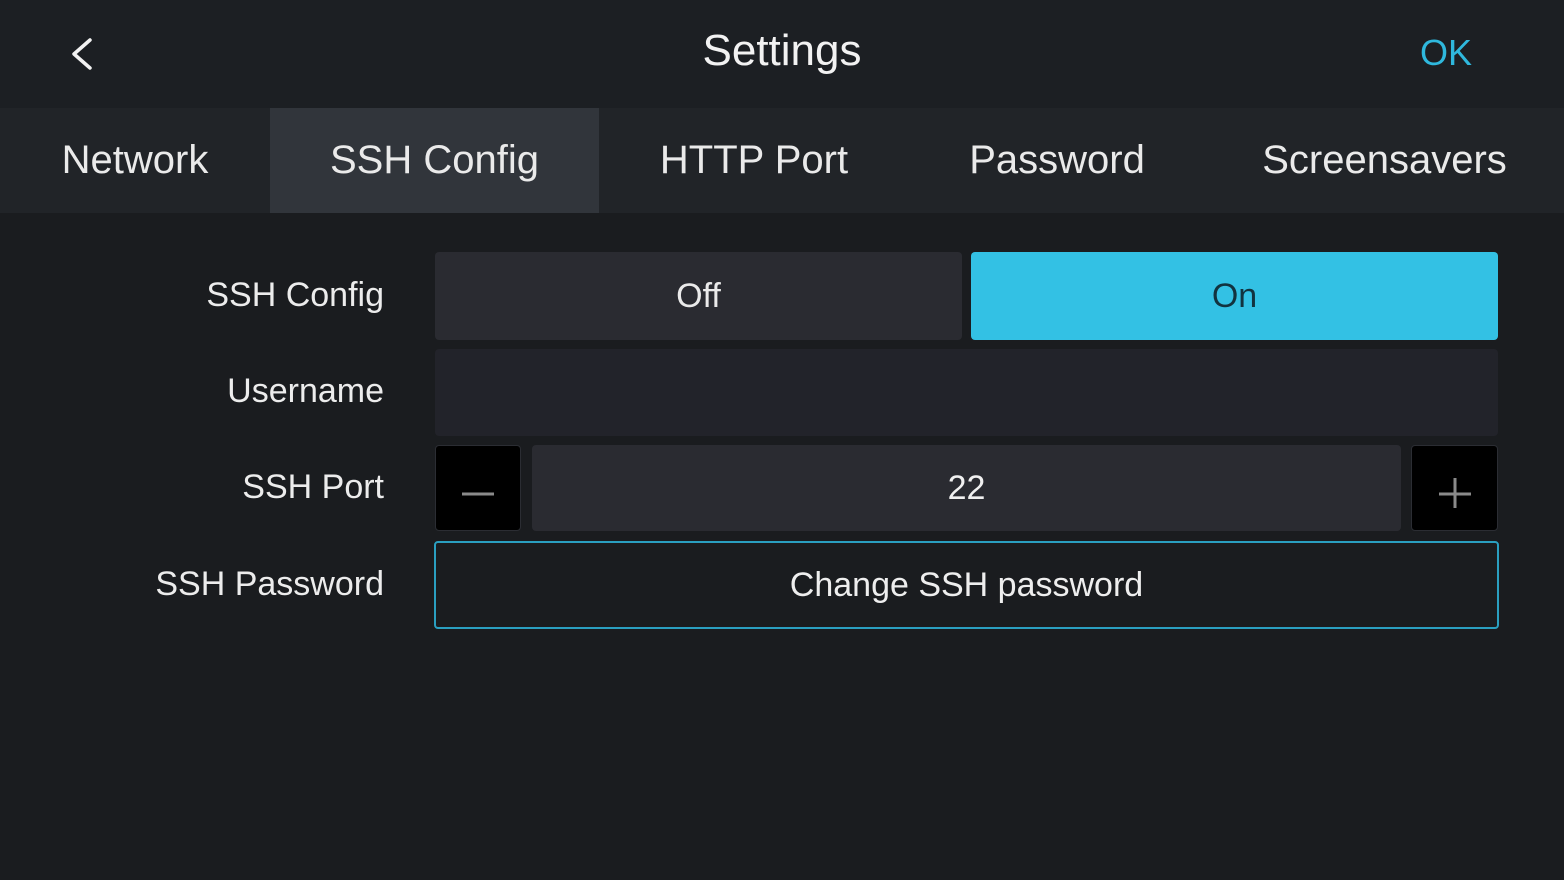  I want to click on ok-button: OK, so click(1446, 53).